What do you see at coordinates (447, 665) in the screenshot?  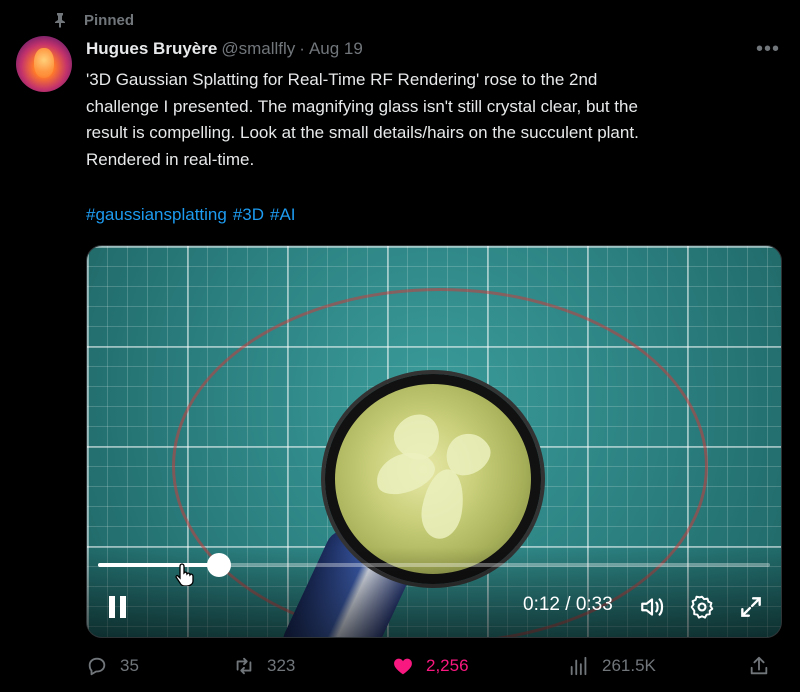 I see `like-count: 2,256` at bounding box center [447, 665].